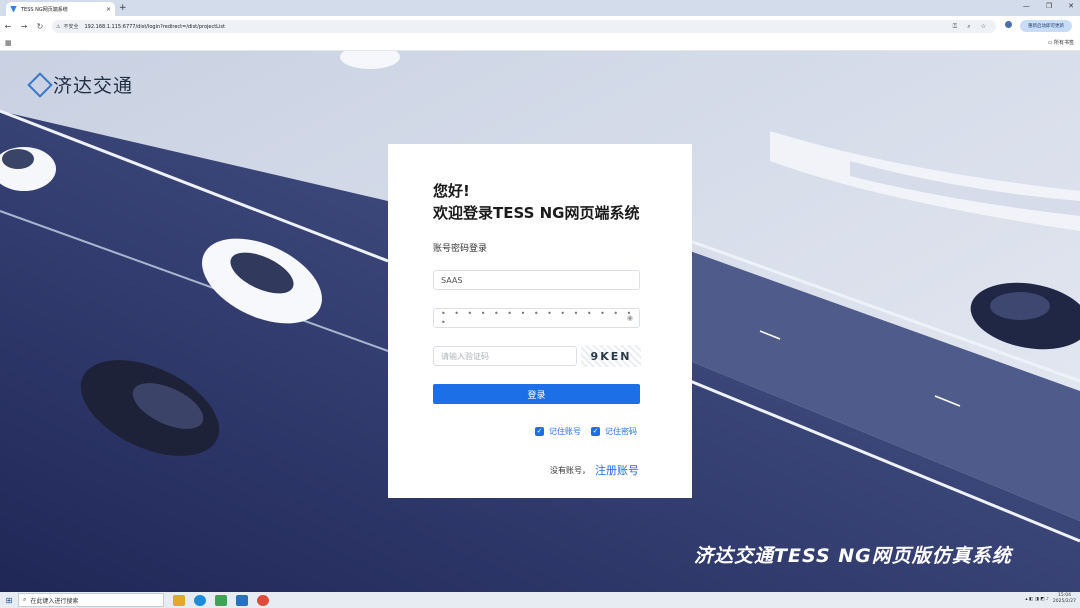  What do you see at coordinates (452, 280) in the screenshot?
I see `username-value: SAAS` at bounding box center [452, 280].